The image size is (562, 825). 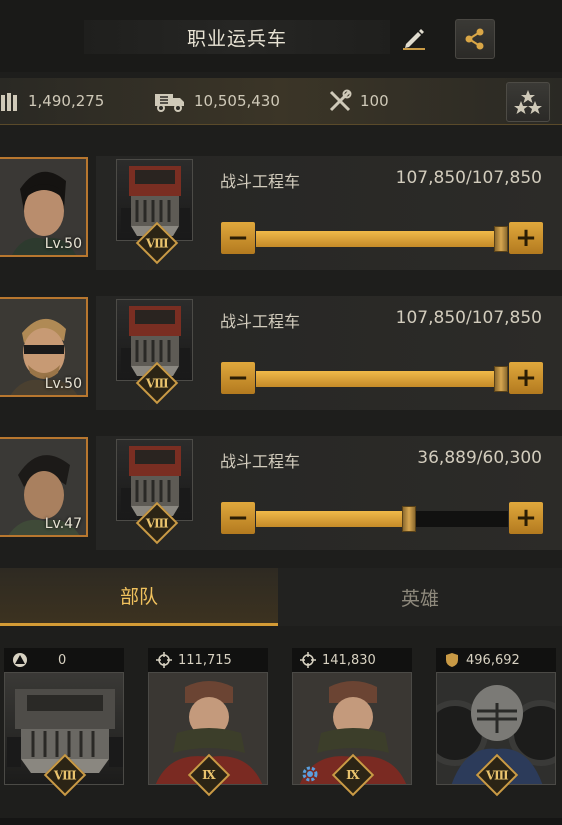 What do you see at coordinates (63, 524) in the screenshot?
I see `hero-level: Lv.47` at bounding box center [63, 524].